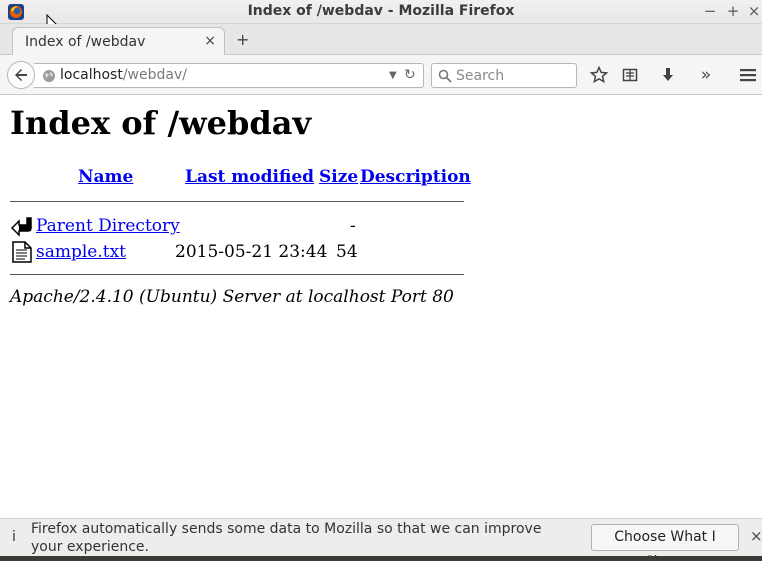  I want to click on parent-directory-link: Parent Directory, so click(108, 226).